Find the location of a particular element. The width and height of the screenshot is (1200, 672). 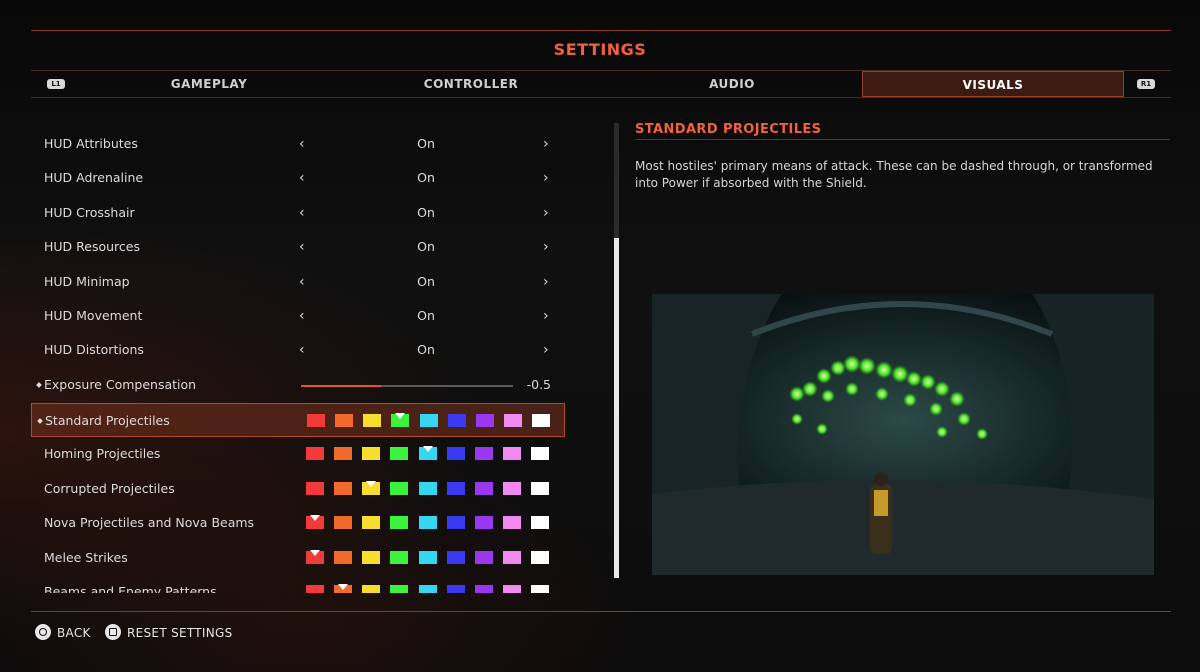

exposure-slider is located at coordinates (407, 386).